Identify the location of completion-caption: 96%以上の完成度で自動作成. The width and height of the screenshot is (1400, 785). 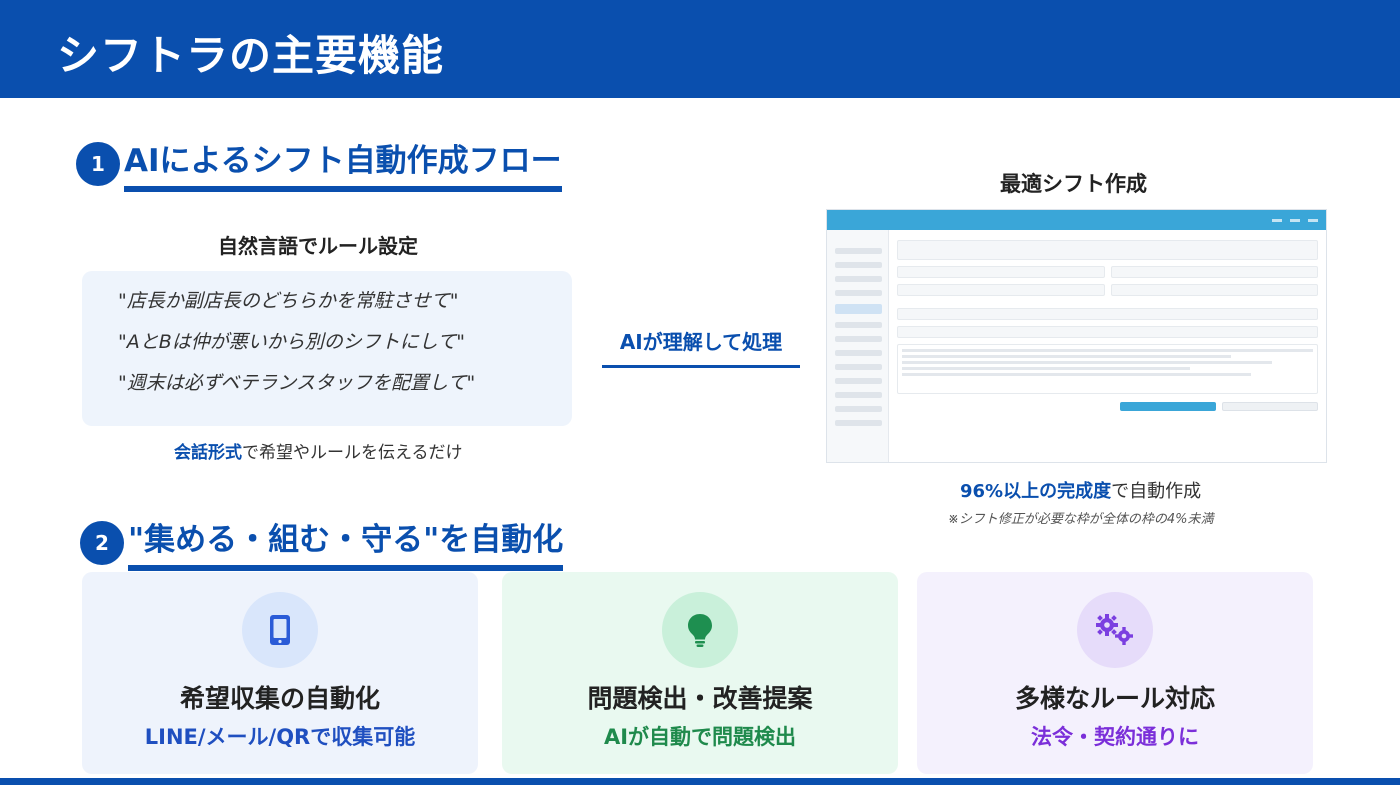
(1080, 490).